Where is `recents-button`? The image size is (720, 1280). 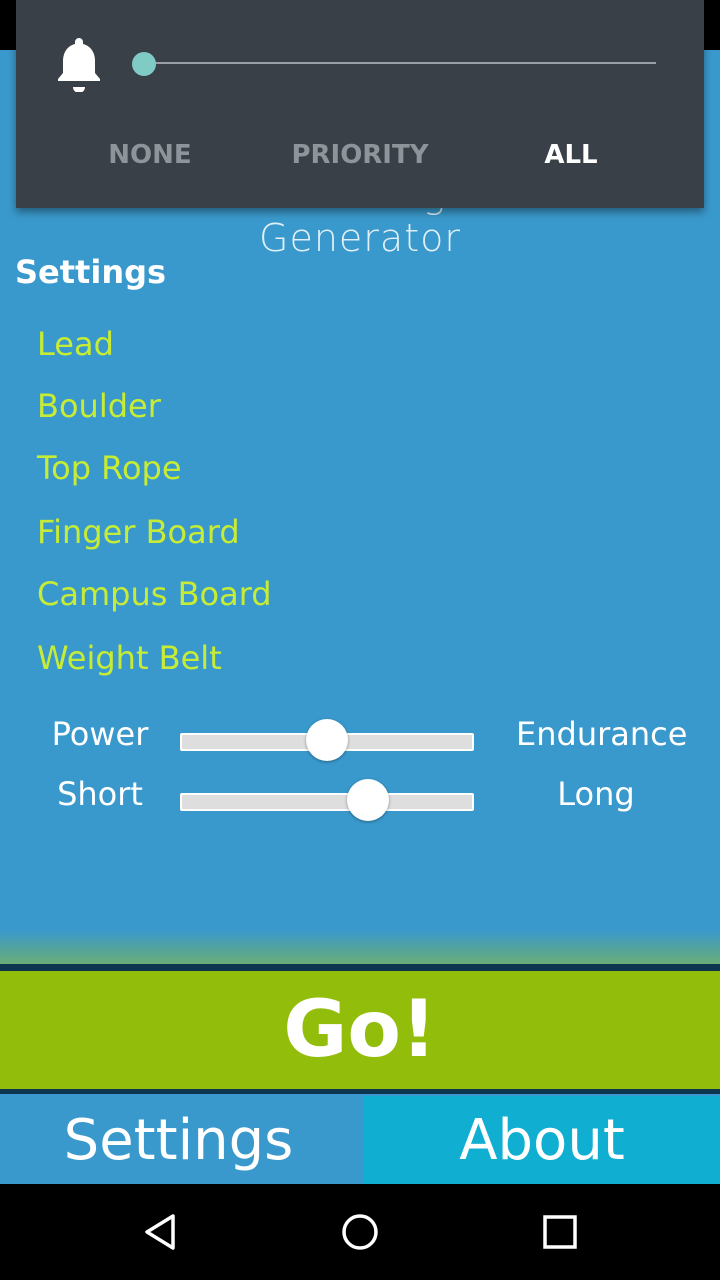 recents-button is located at coordinates (560, 1232).